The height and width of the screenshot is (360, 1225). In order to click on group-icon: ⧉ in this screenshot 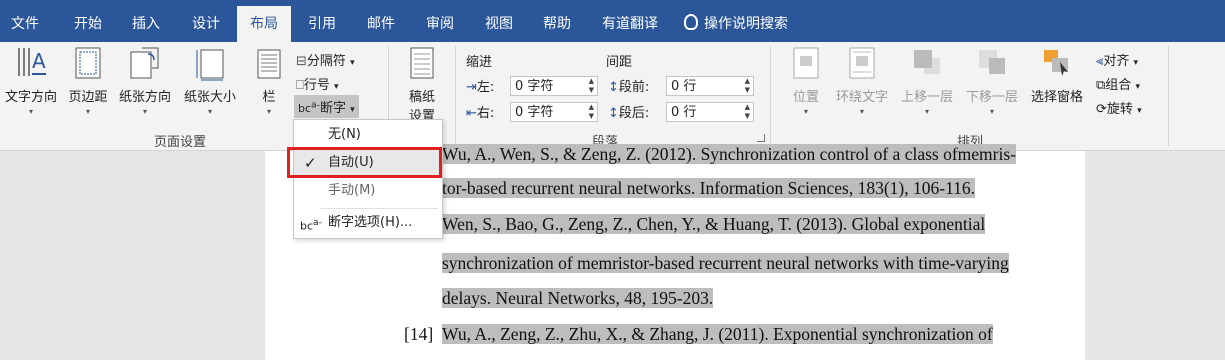, I will do `click(1101, 85)`.